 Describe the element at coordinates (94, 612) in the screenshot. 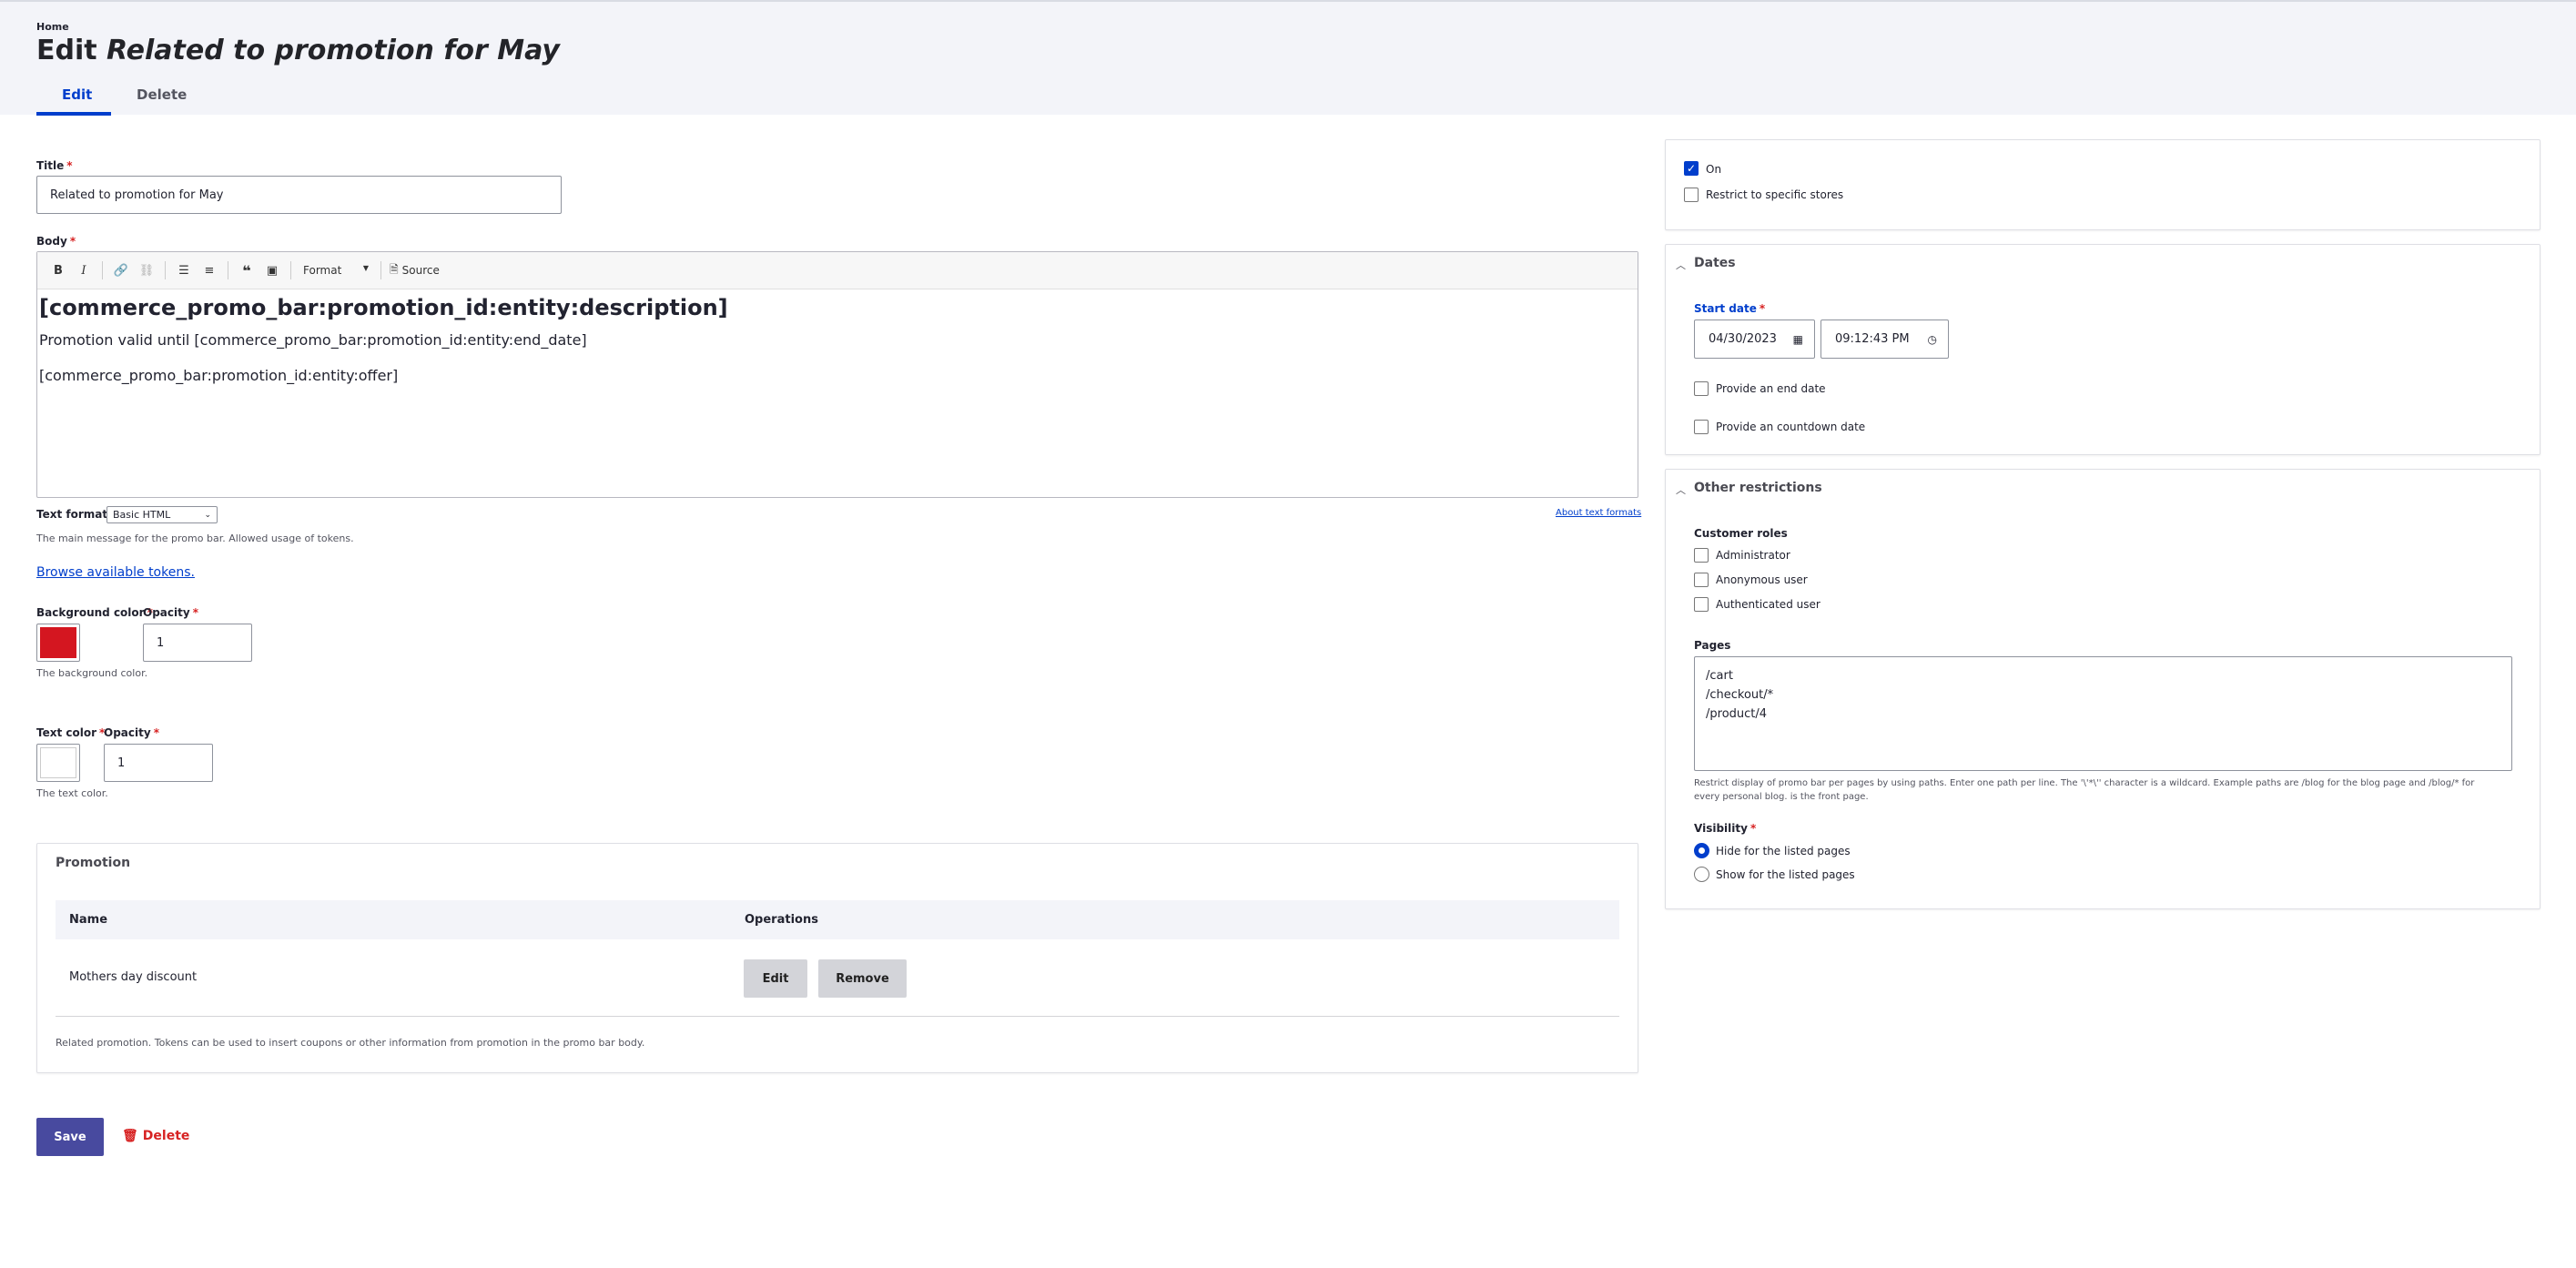

I see `bg-color-label: Background color *` at that location.